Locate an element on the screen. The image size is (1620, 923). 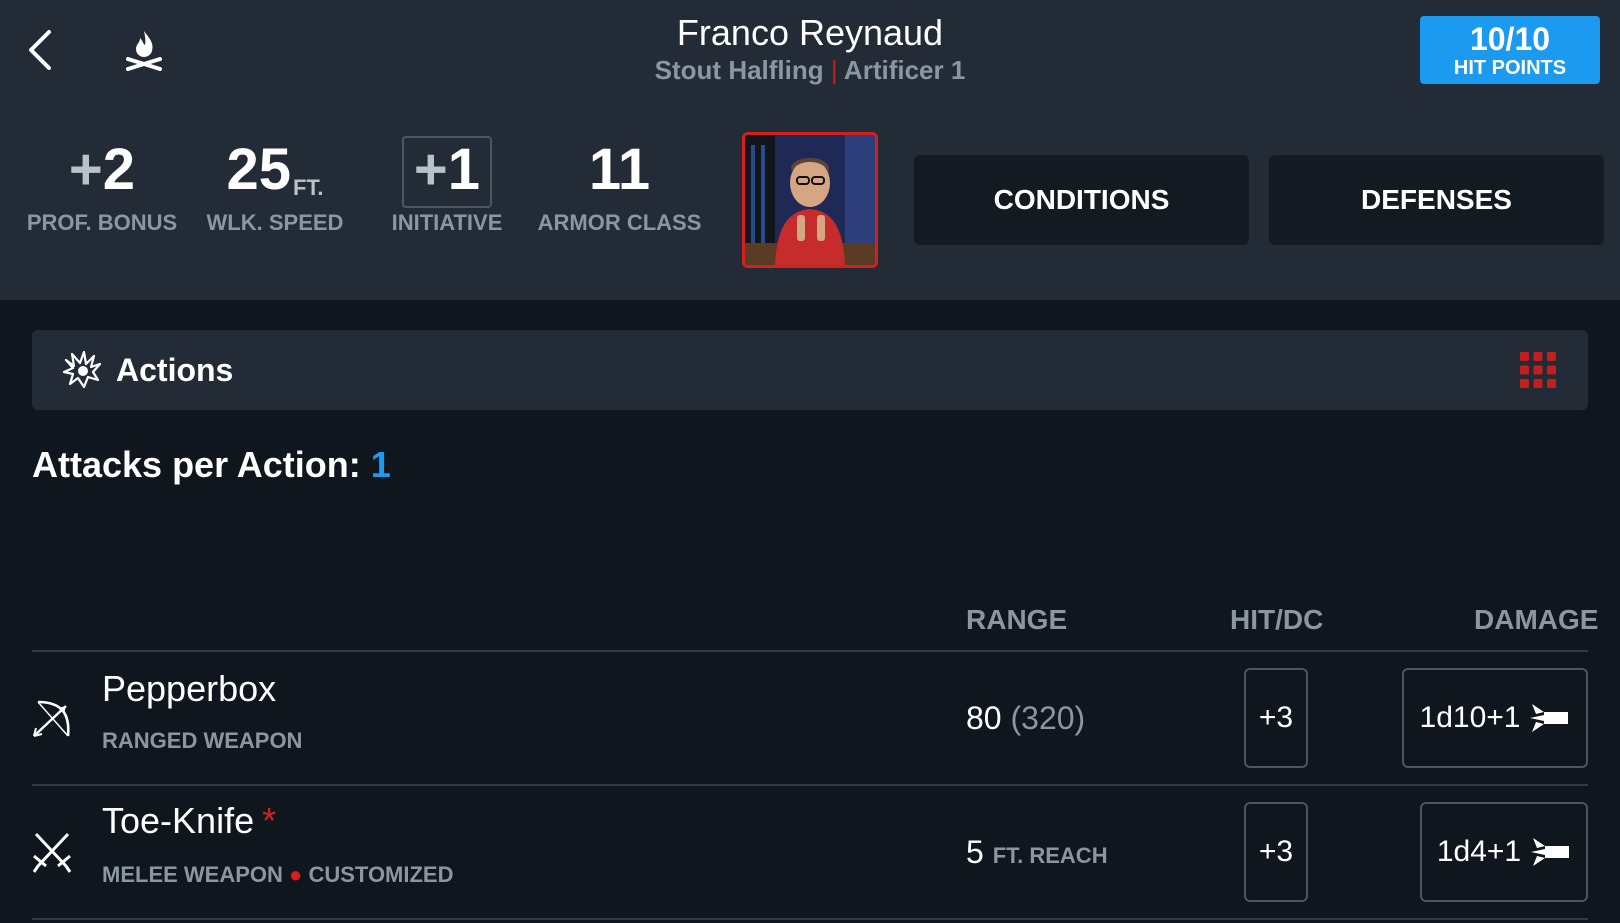
walking-speed-unit: FT. is located at coordinates (308, 187).